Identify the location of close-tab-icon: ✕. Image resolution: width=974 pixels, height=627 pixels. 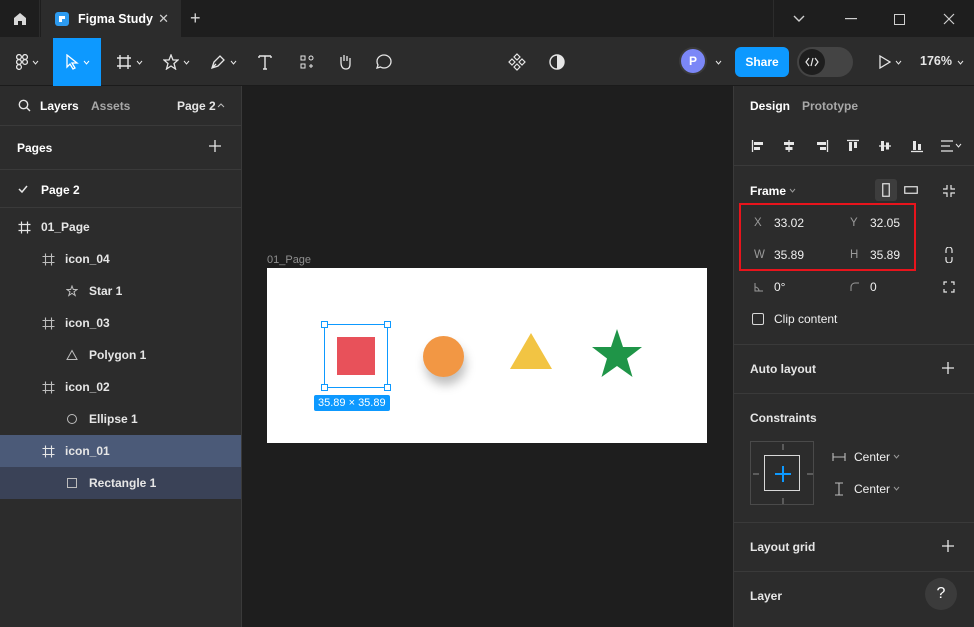
(163, 19).